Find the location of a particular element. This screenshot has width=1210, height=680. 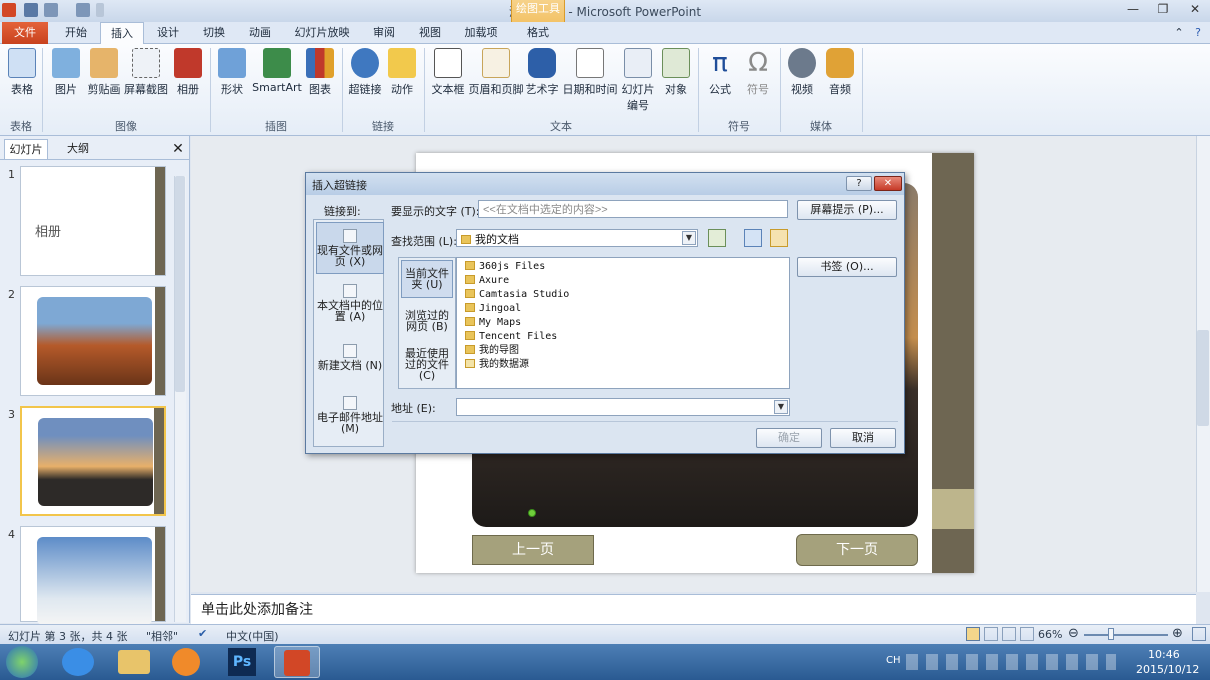

equation-button: π 公式 is located at coordinates (720, 72).